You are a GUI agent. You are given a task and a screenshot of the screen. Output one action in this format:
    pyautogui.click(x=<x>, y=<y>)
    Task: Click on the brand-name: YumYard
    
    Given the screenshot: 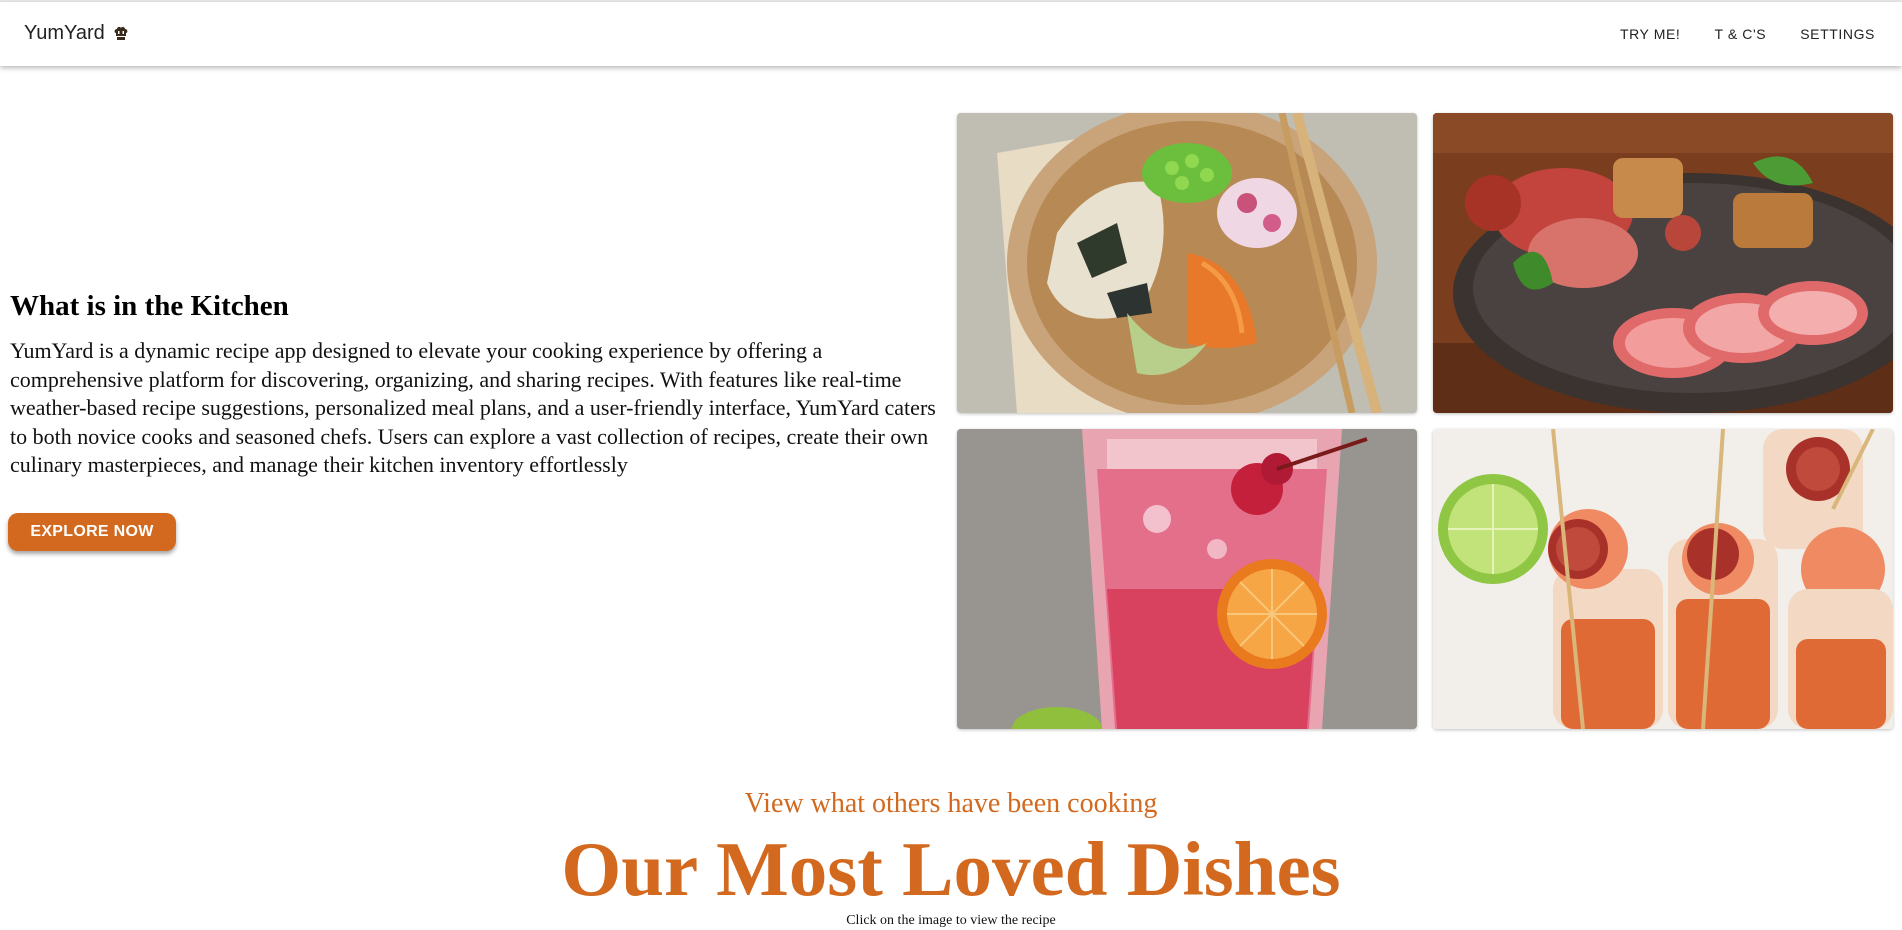 What is the action you would take?
    pyautogui.click(x=64, y=33)
    